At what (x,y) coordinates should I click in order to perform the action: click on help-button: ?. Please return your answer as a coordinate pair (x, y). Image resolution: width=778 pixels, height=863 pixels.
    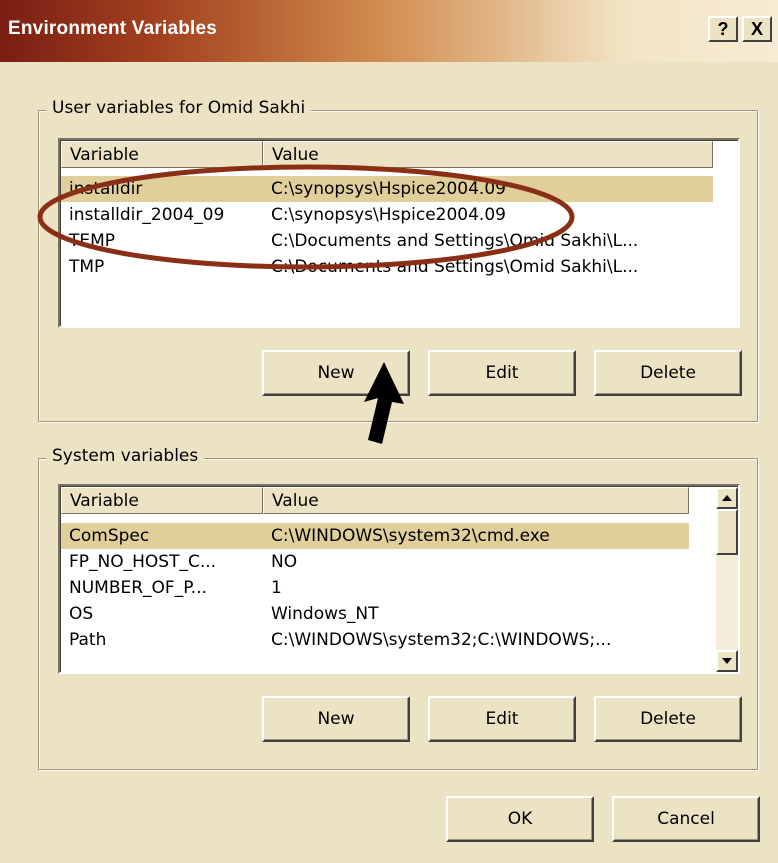
    Looking at the image, I should click on (723, 29).